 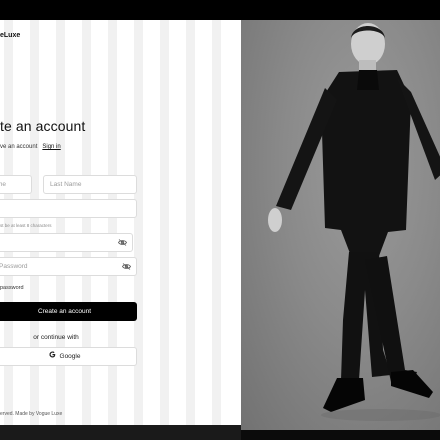 I want to click on signin-link: Sign in, so click(x=51, y=147).